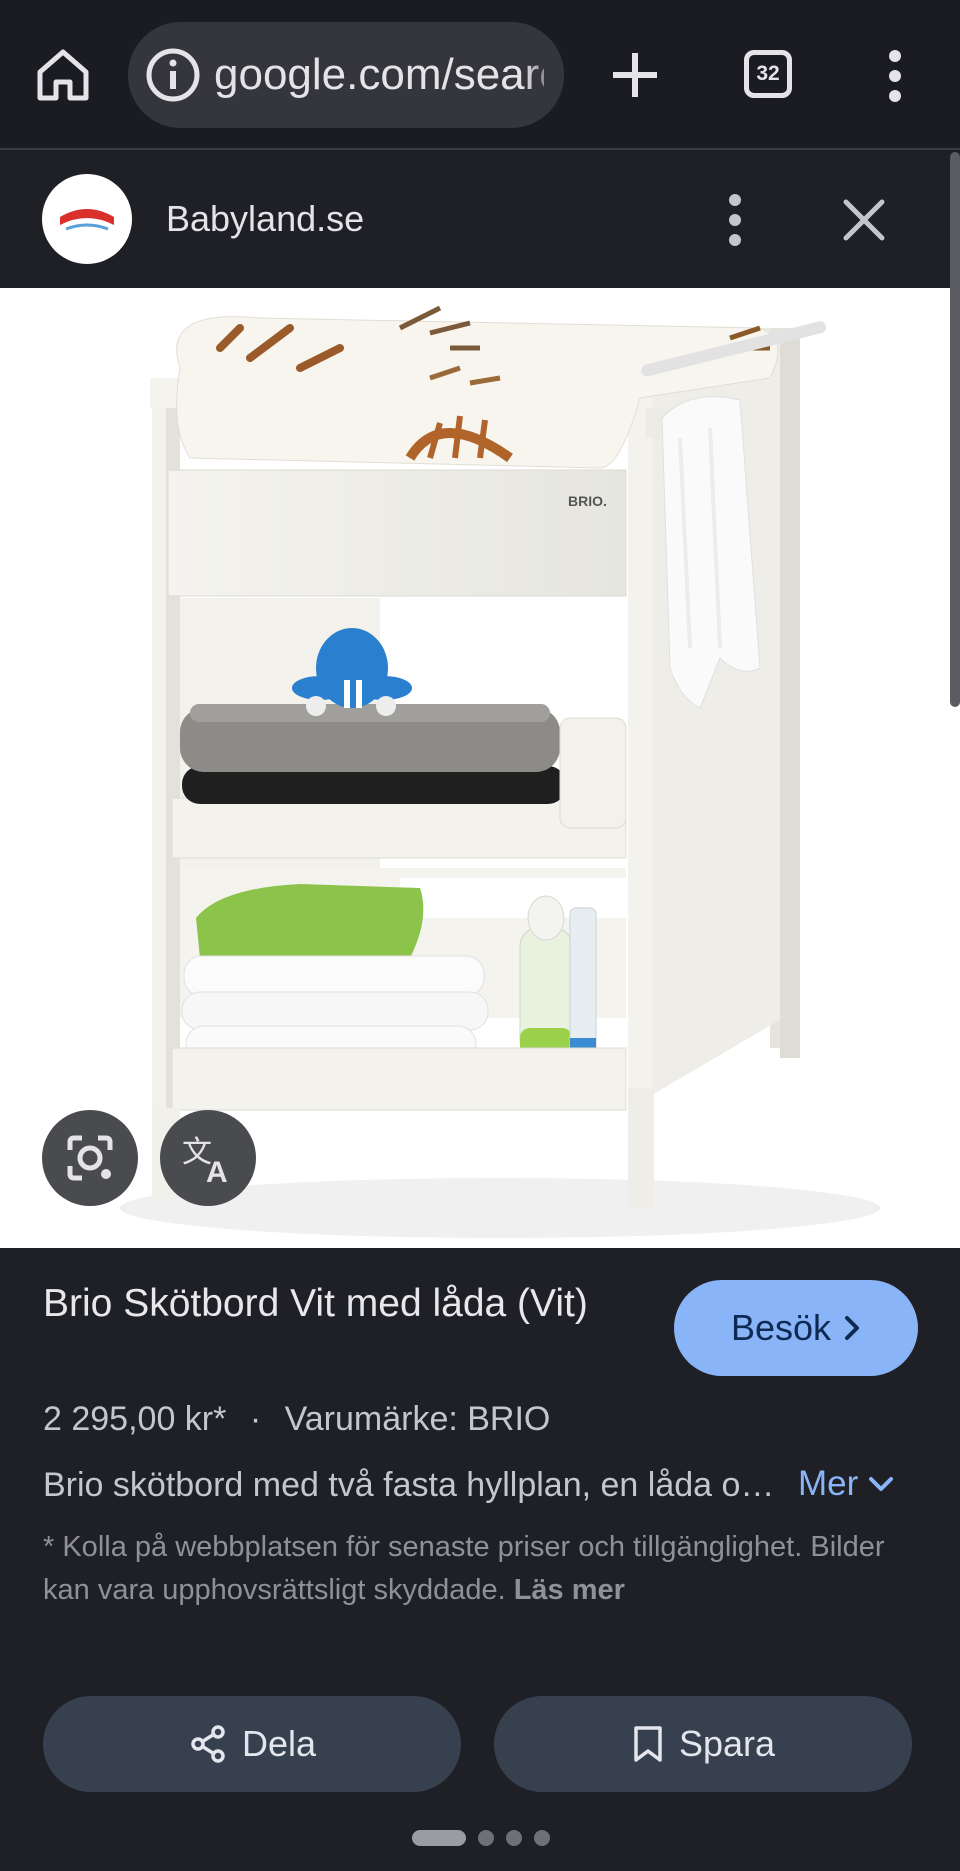 The width and height of the screenshot is (960, 1871). What do you see at coordinates (208, 1744) in the screenshot?
I see `share-icon` at bounding box center [208, 1744].